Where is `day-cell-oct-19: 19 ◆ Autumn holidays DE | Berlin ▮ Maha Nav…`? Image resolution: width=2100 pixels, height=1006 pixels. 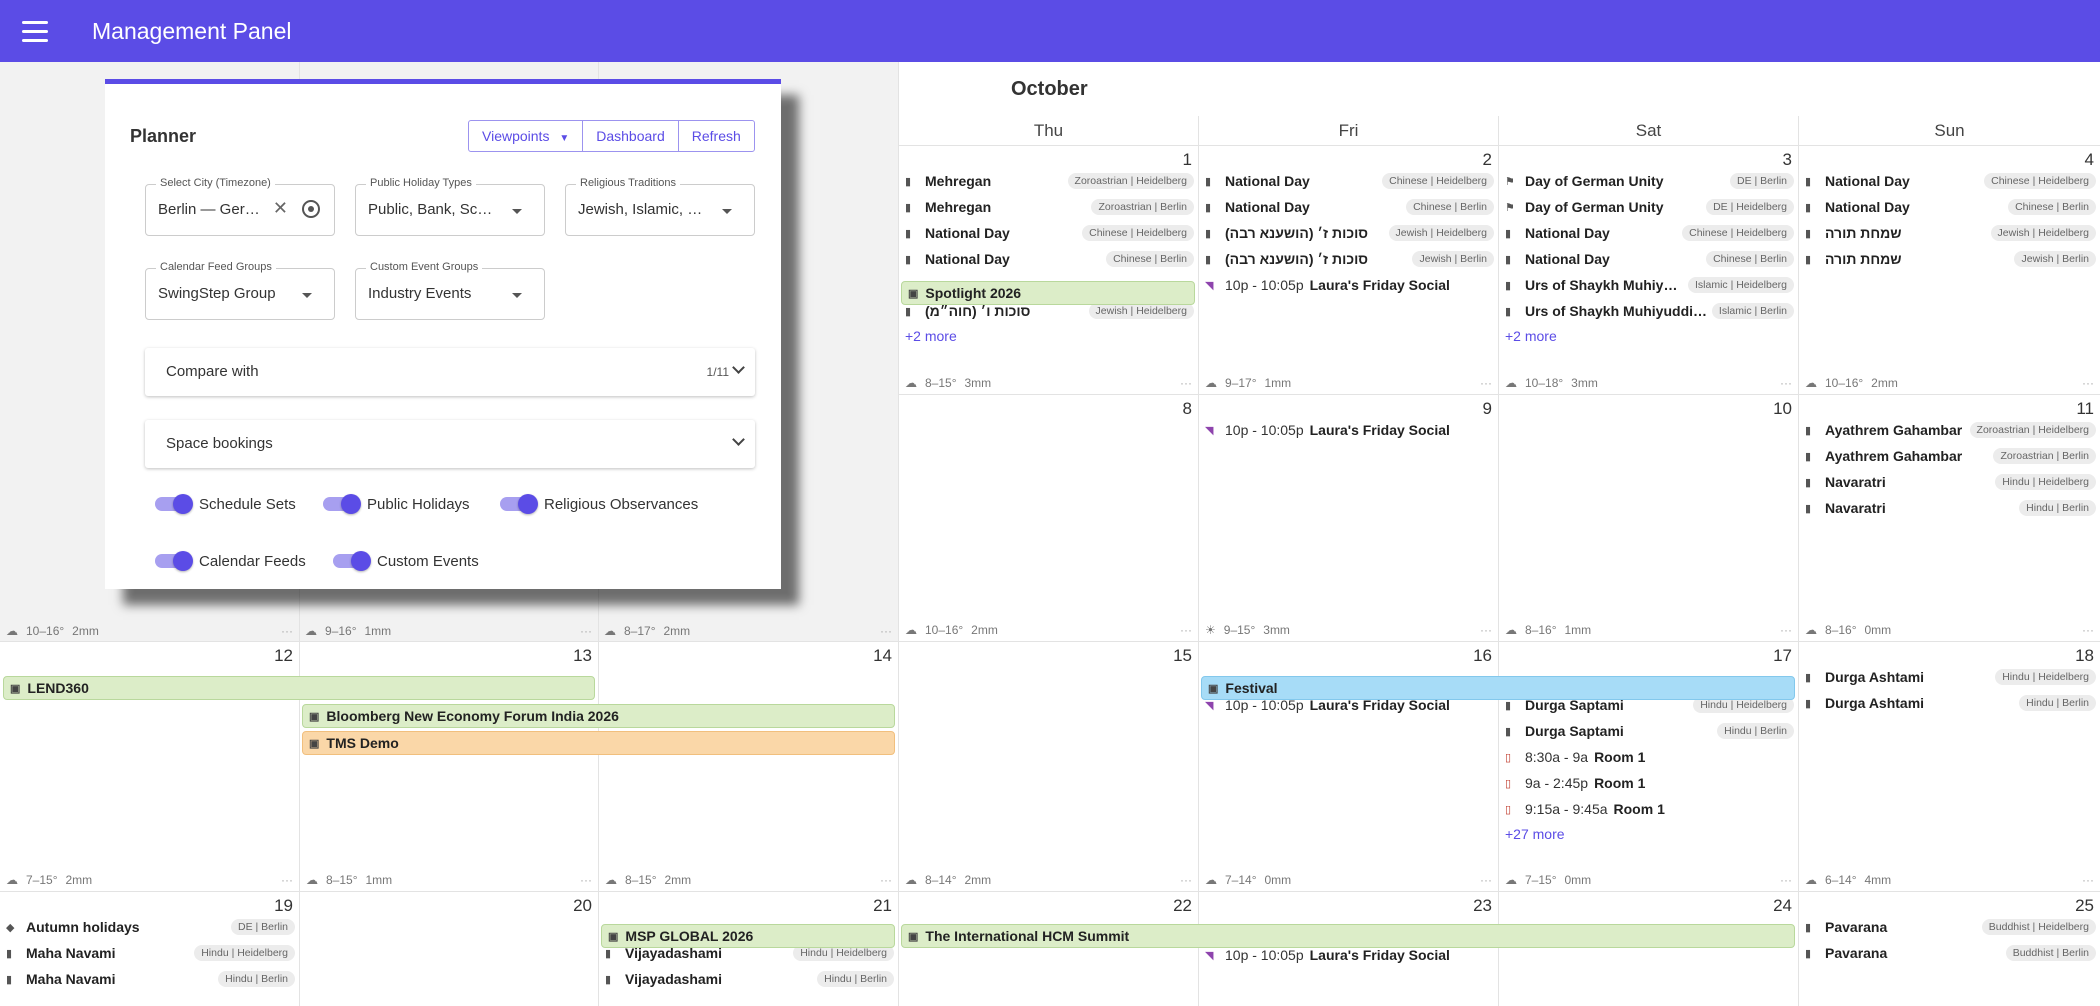 day-cell-oct-19: 19 ◆ Autumn holidays DE | Berlin ▮ Maha Nav… is located at coordinates (149, 949).